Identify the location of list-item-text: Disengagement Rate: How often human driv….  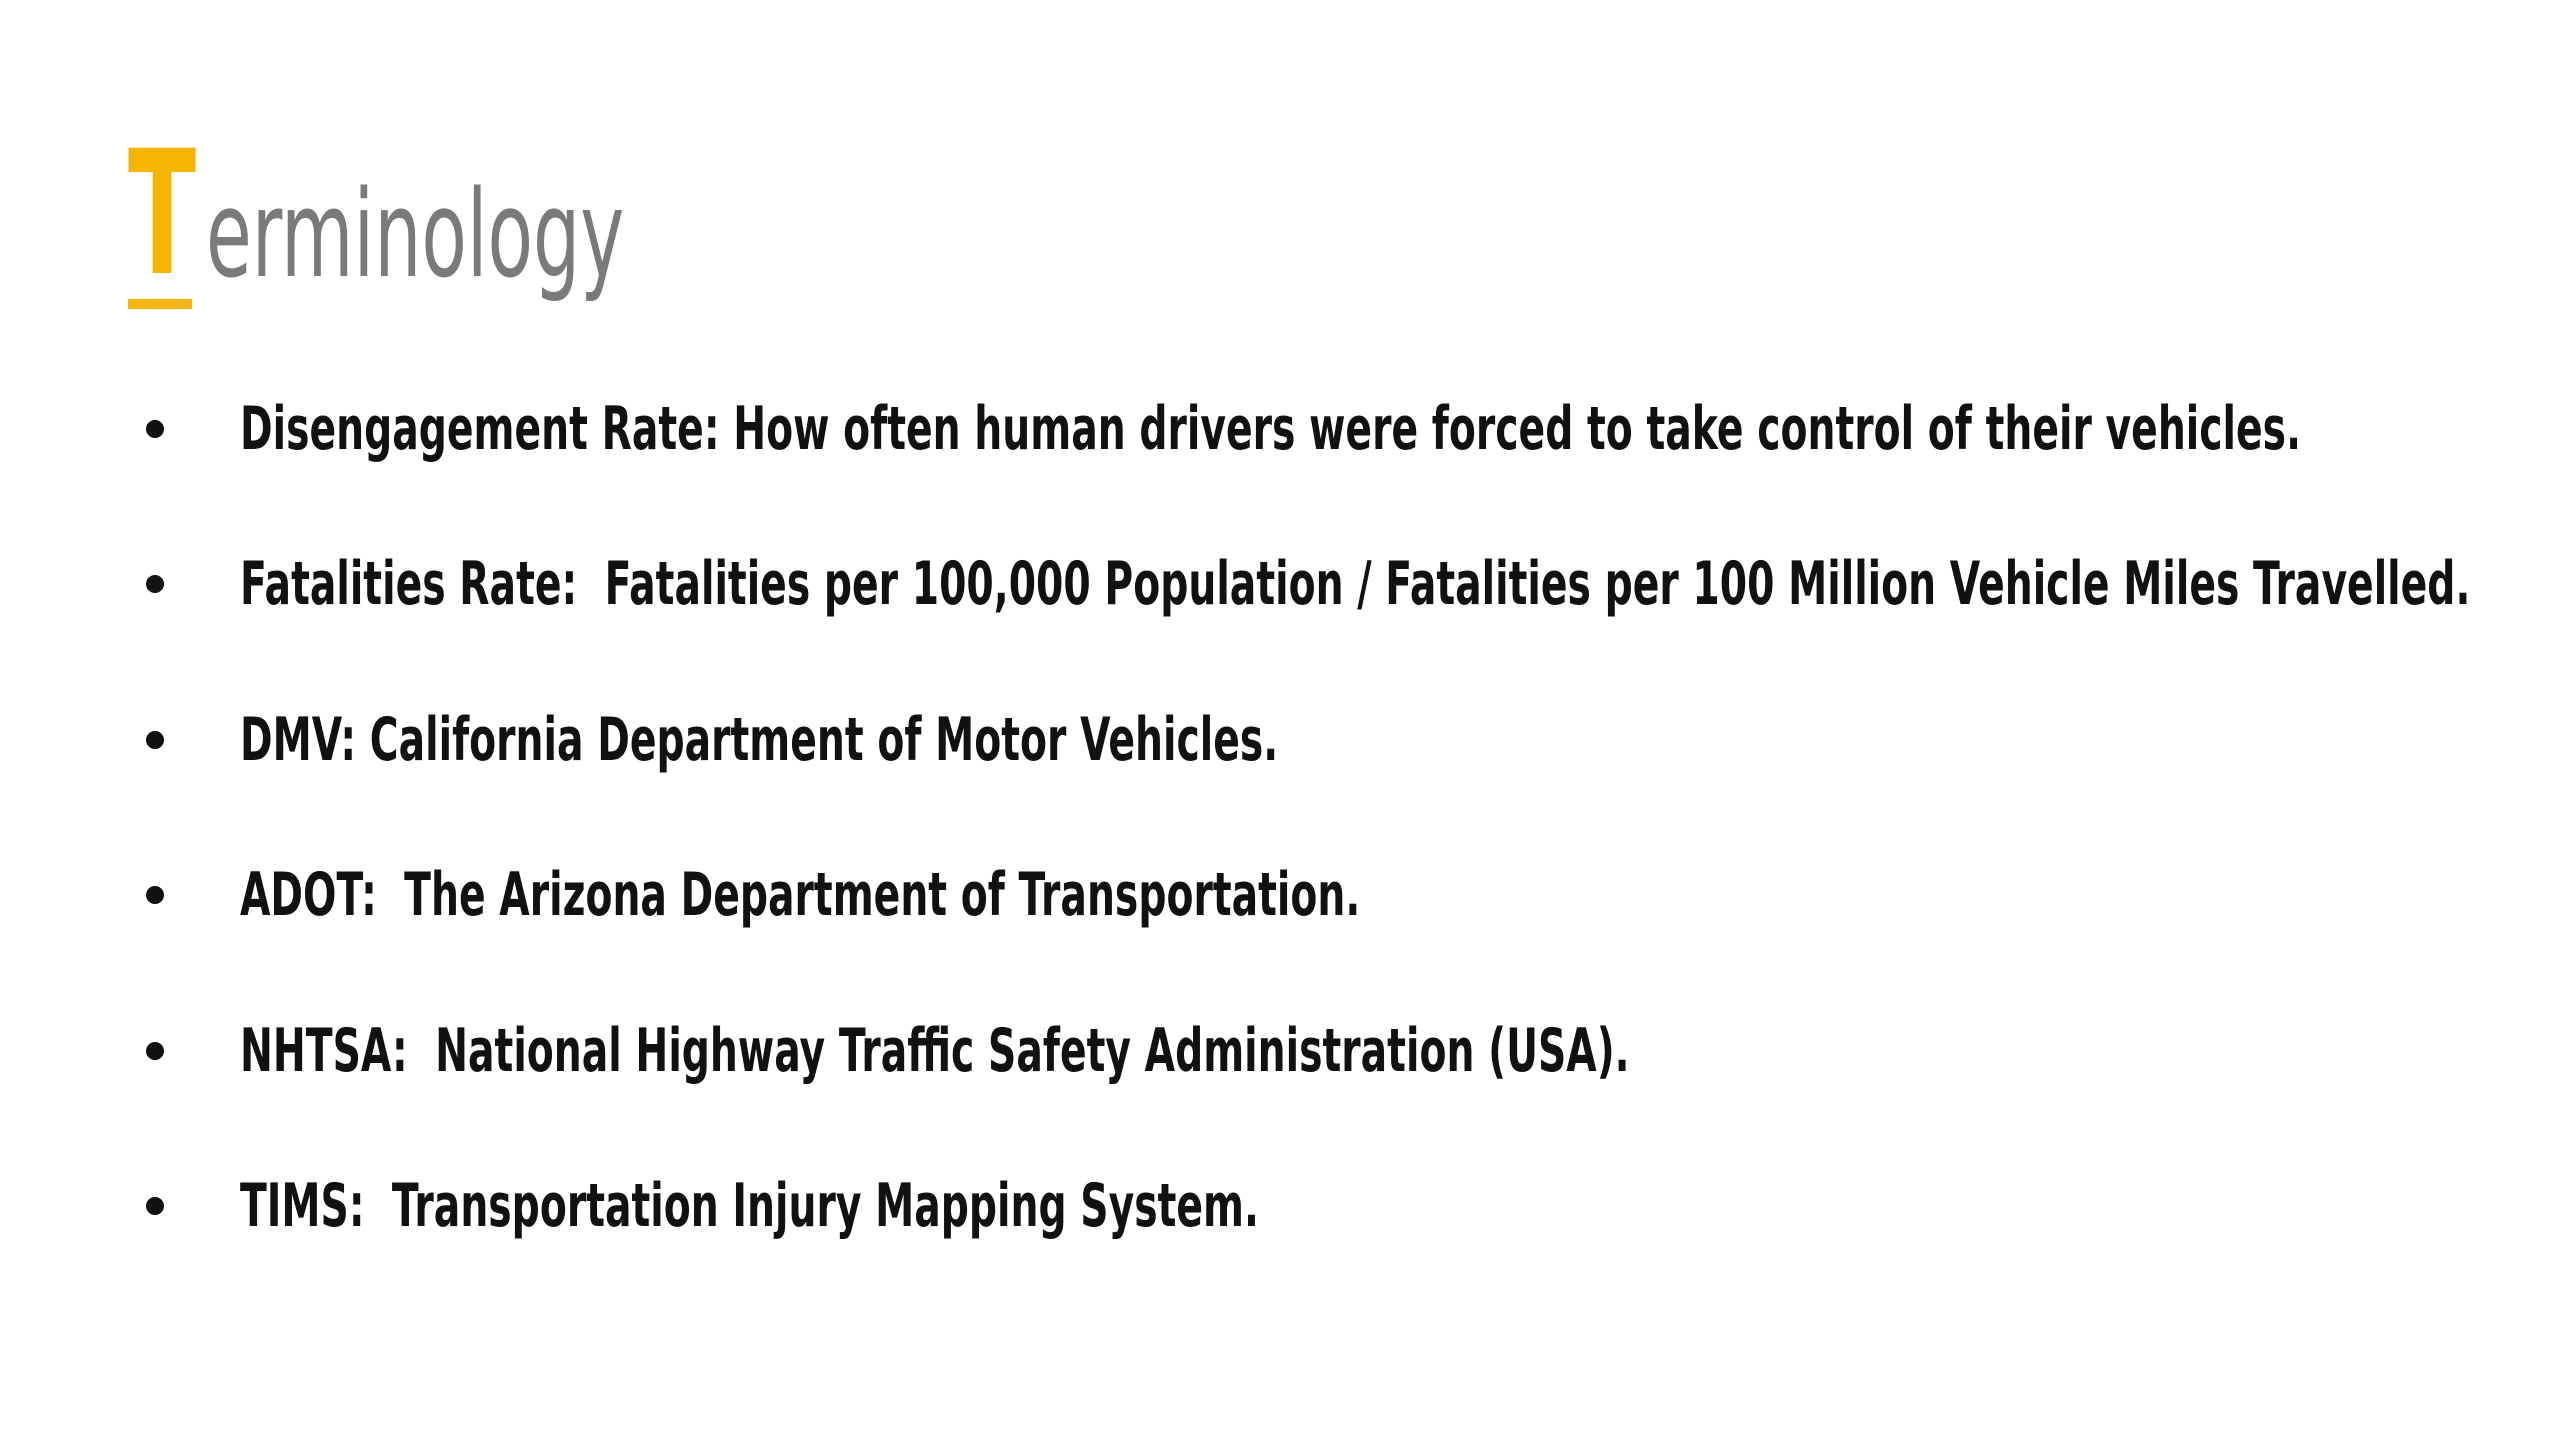
(1271, 429).